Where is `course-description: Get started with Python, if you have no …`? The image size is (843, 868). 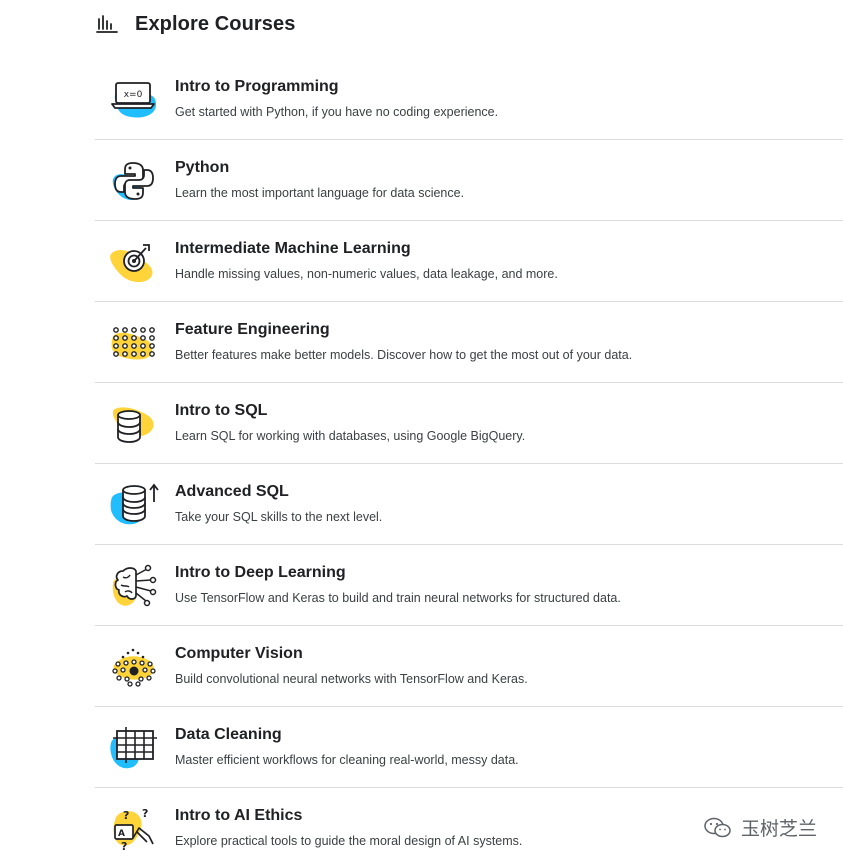
course-description: Get started with Python, if you have no … is located at coordinates (337, 112).